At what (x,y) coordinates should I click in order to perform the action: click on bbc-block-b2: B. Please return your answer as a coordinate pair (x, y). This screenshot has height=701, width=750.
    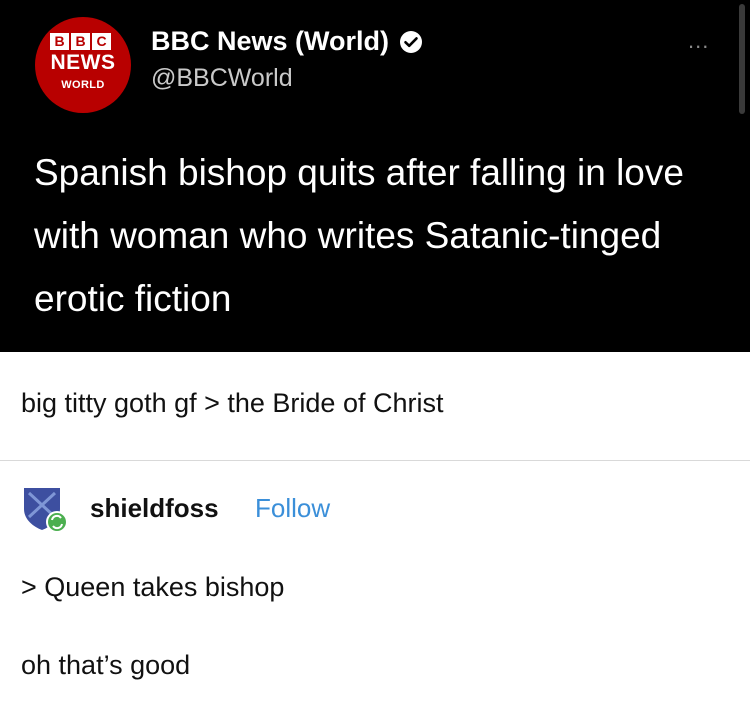
    Looking at the image, I should click on (80, 41).